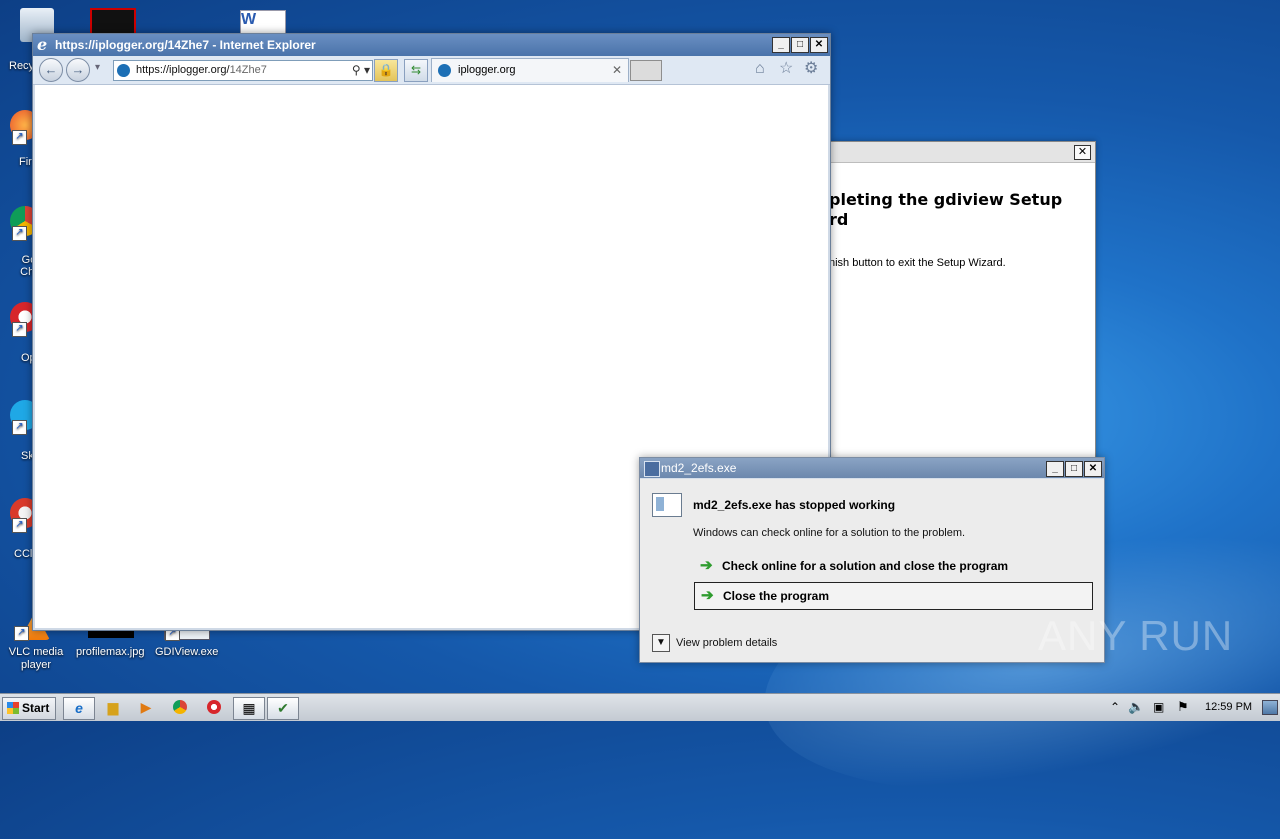 The height and width of the screenshot is (839, 1280). Describe the element at coordinates (1228, 707) in the screenshot. I see `clock: 12:59 PM` at that location.